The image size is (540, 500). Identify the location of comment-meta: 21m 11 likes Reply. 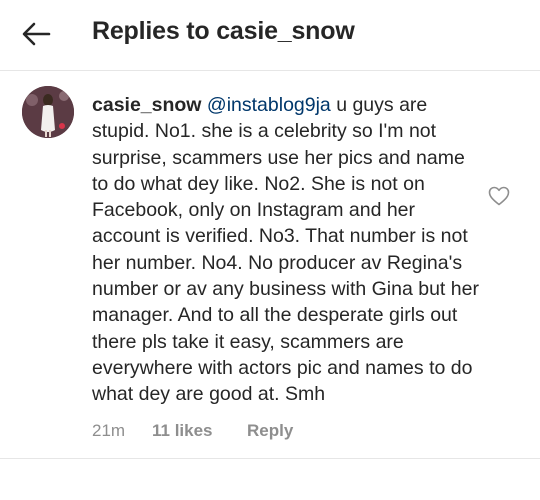
(192, 431).